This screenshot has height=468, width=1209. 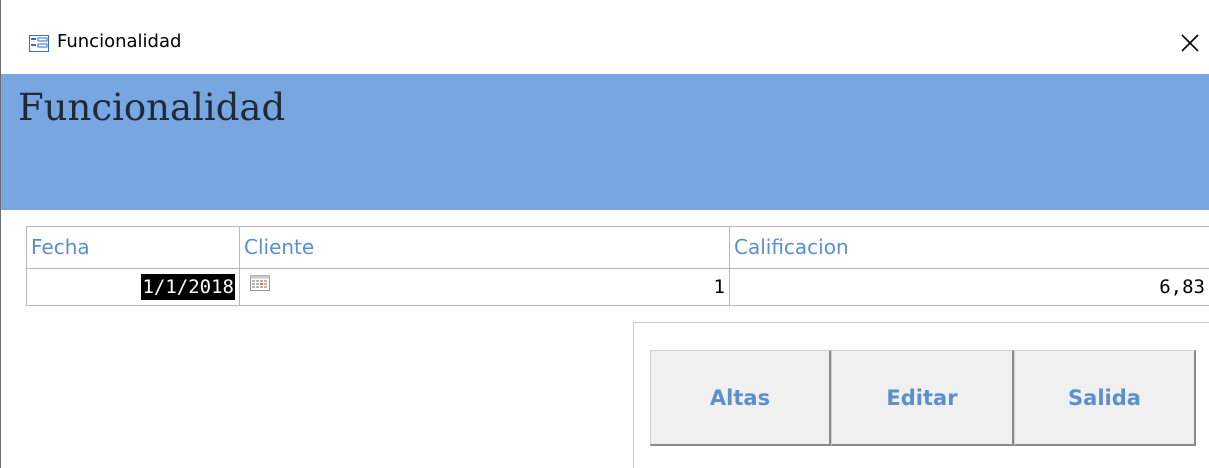 What do you see at coordinates (152, 107) in the screenshot?
I see `page-title: Funcionalidad` at bounding box center [152, 107].